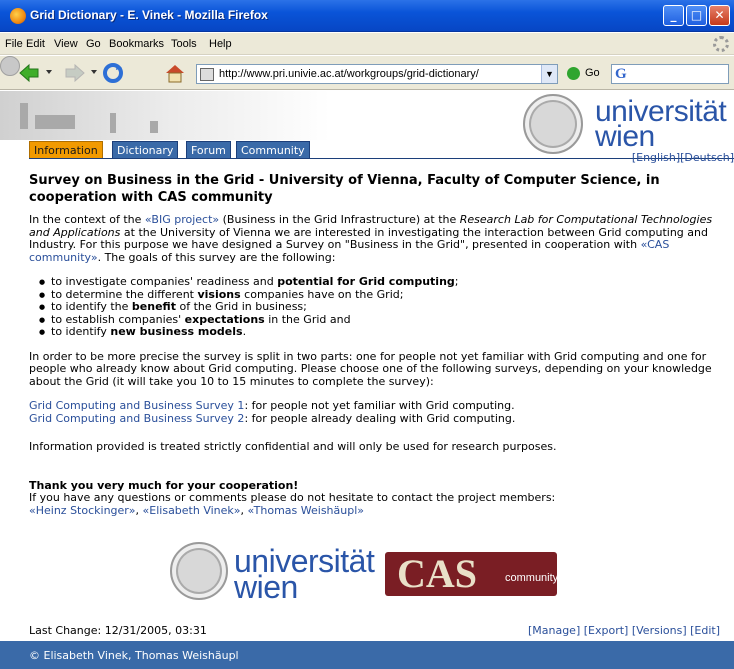  Describe the element at coordinates (10, 66) in the screenshot. I see `stop-icon` at that location.